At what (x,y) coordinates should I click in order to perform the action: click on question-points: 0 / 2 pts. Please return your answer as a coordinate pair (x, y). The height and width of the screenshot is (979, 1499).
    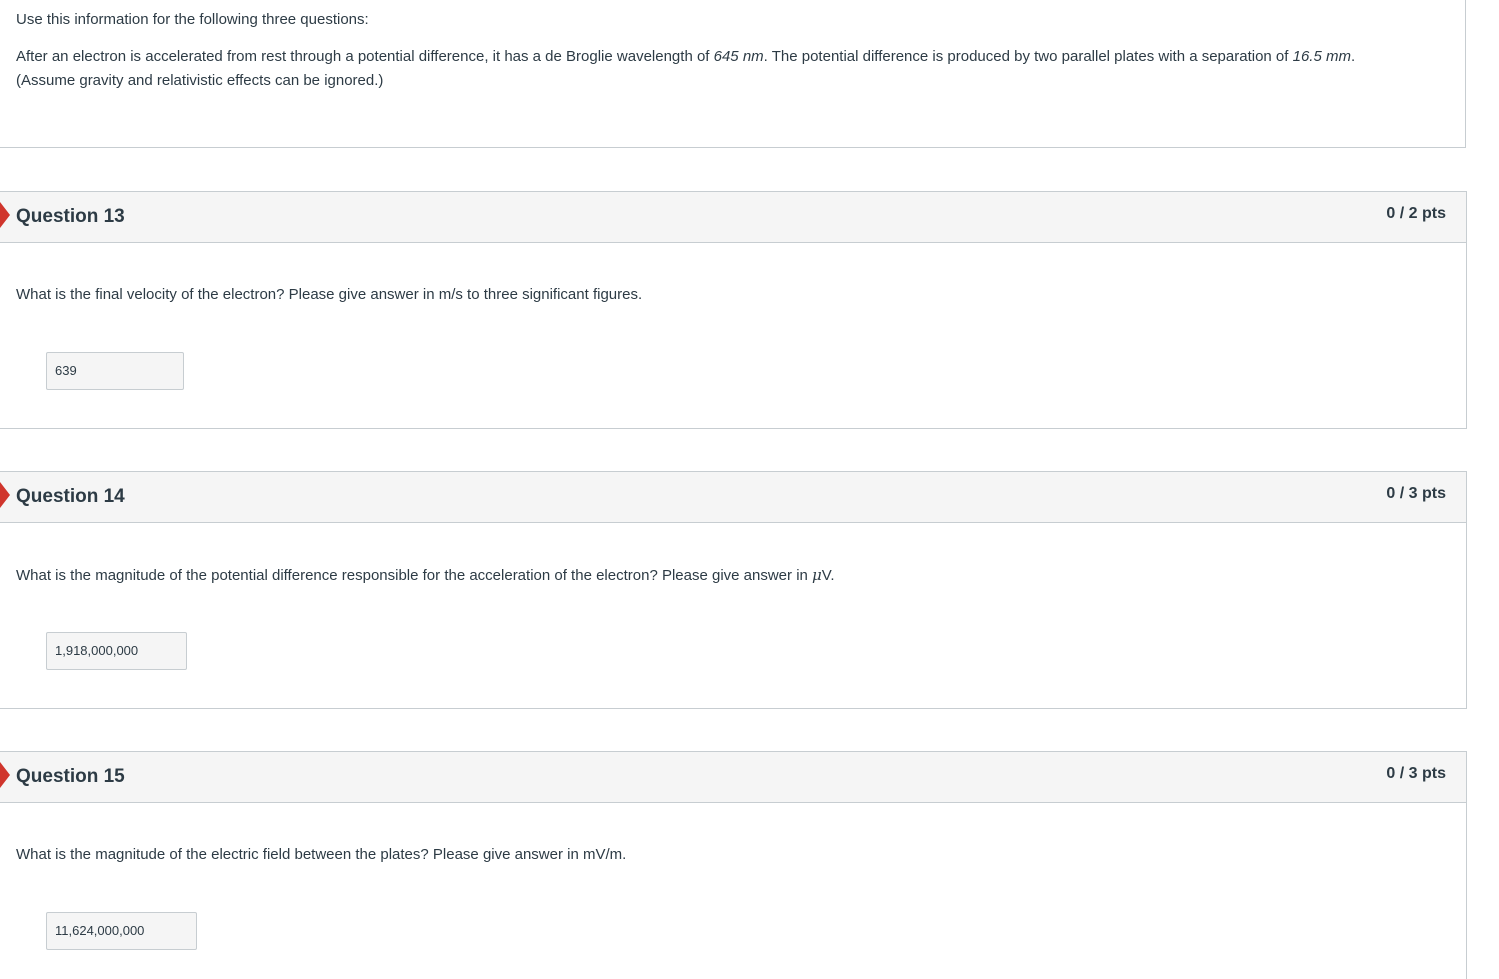
    Looking at the image, I should click on (1416, 213).